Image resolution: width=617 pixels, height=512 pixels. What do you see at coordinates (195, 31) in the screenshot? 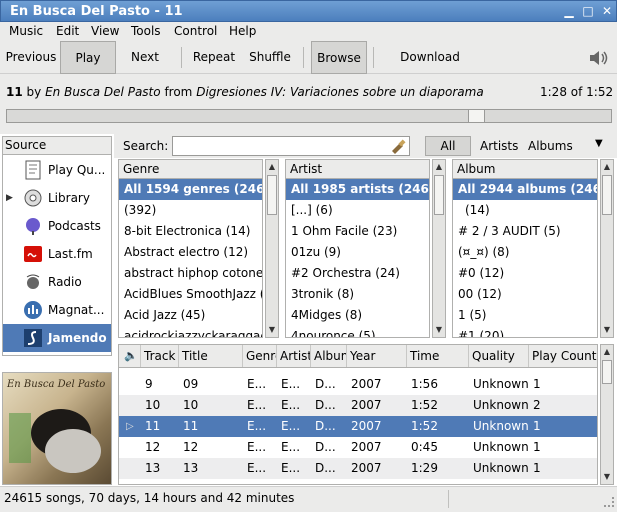
I see `menu-control: Control` at bounding box center [195, 31].